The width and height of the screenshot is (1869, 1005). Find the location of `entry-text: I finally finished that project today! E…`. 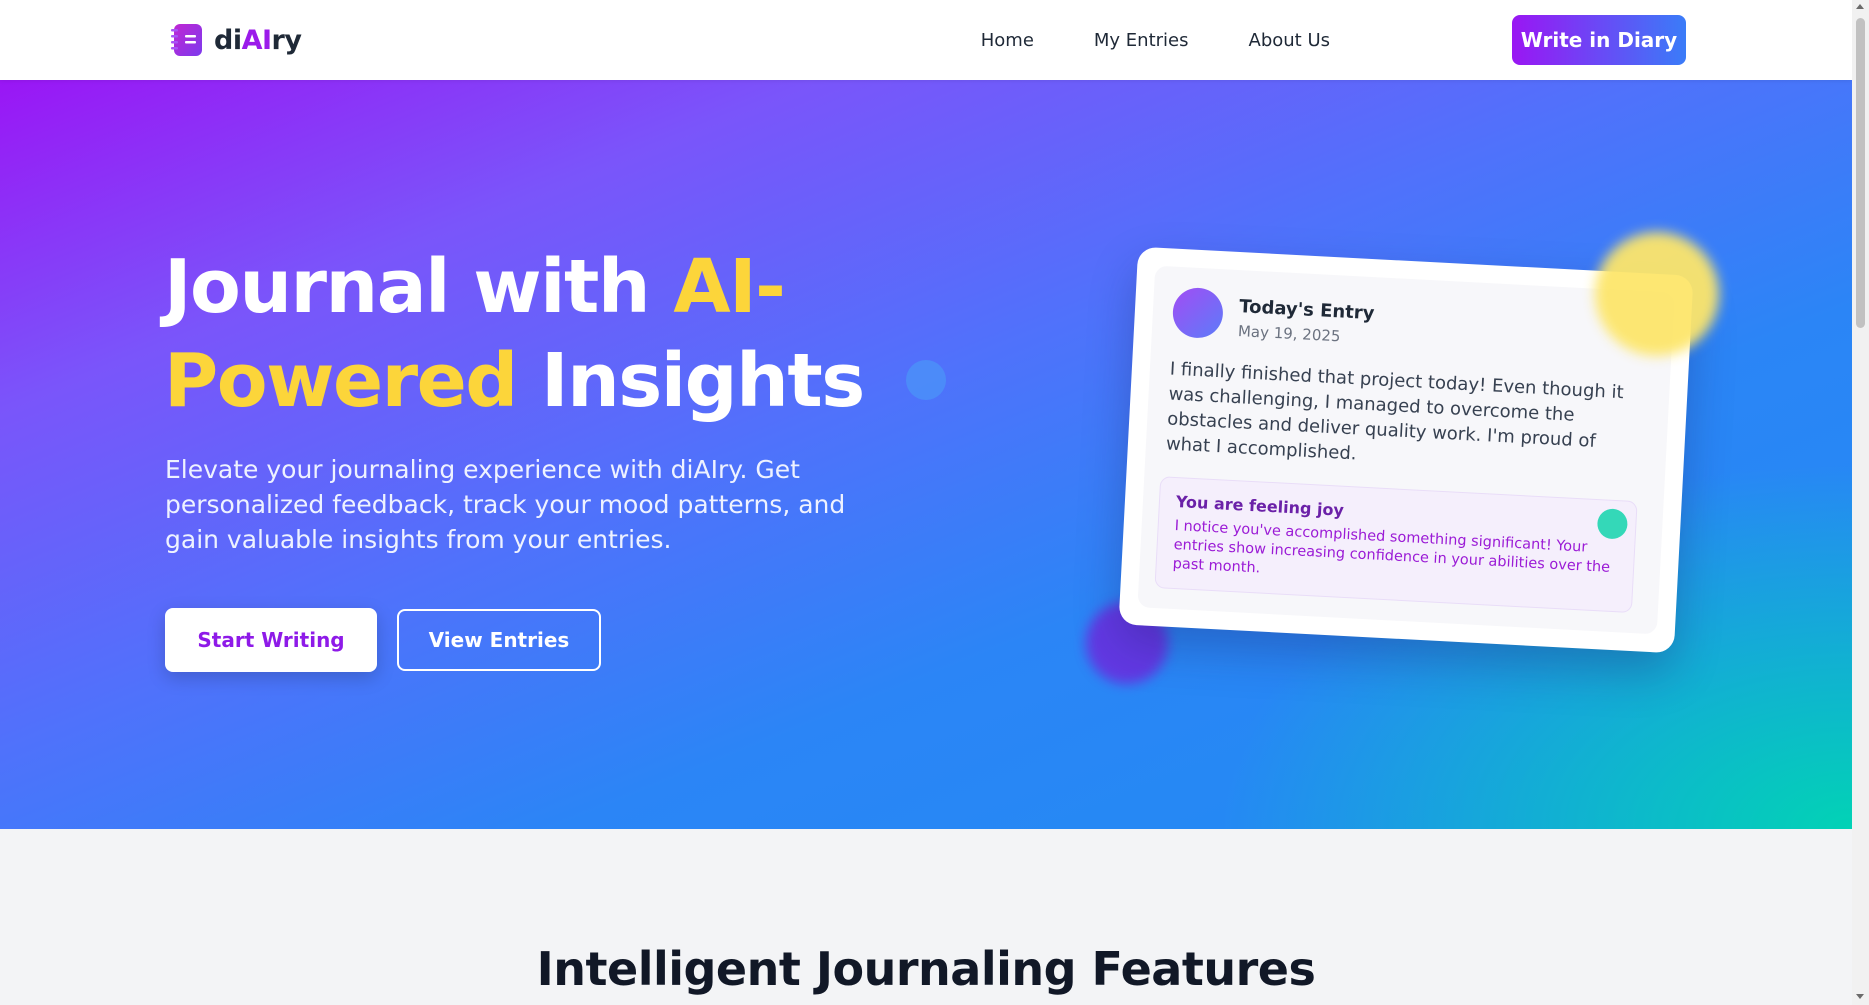

entry-text: I finally finished that project today! E… is located at coordinates (1395, 411).